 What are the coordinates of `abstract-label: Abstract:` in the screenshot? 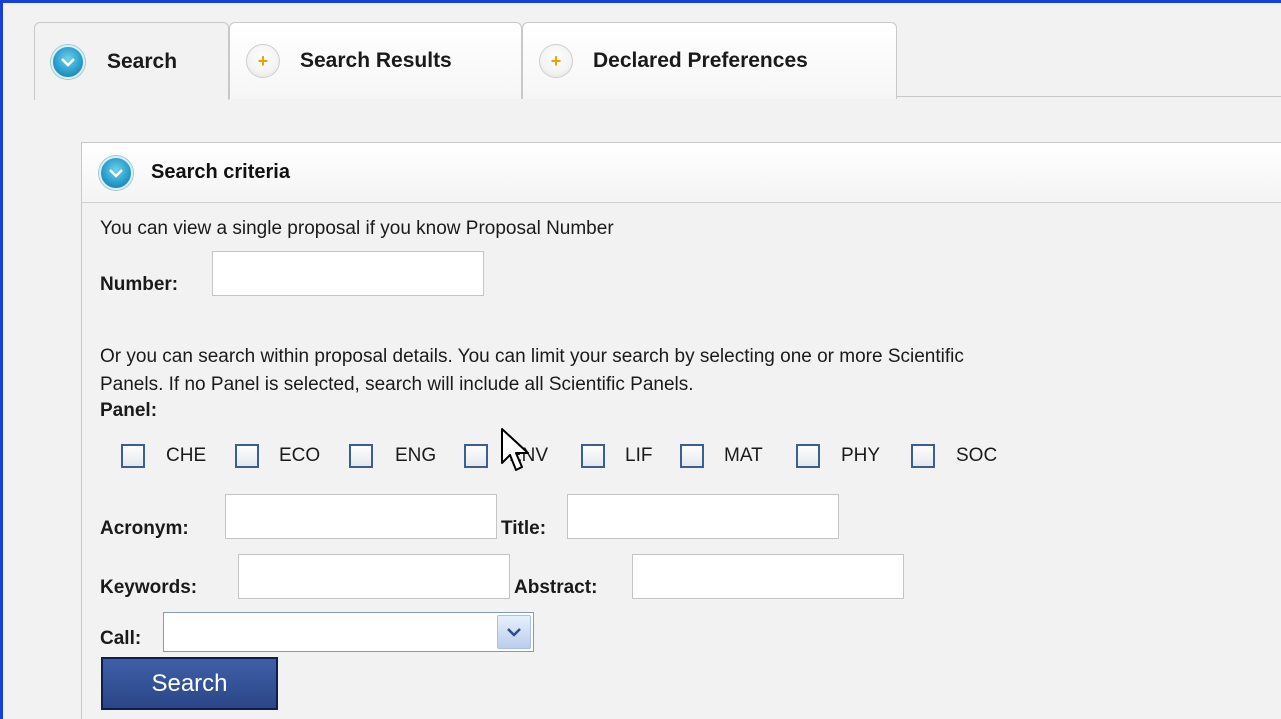 It's located at (556, 587).